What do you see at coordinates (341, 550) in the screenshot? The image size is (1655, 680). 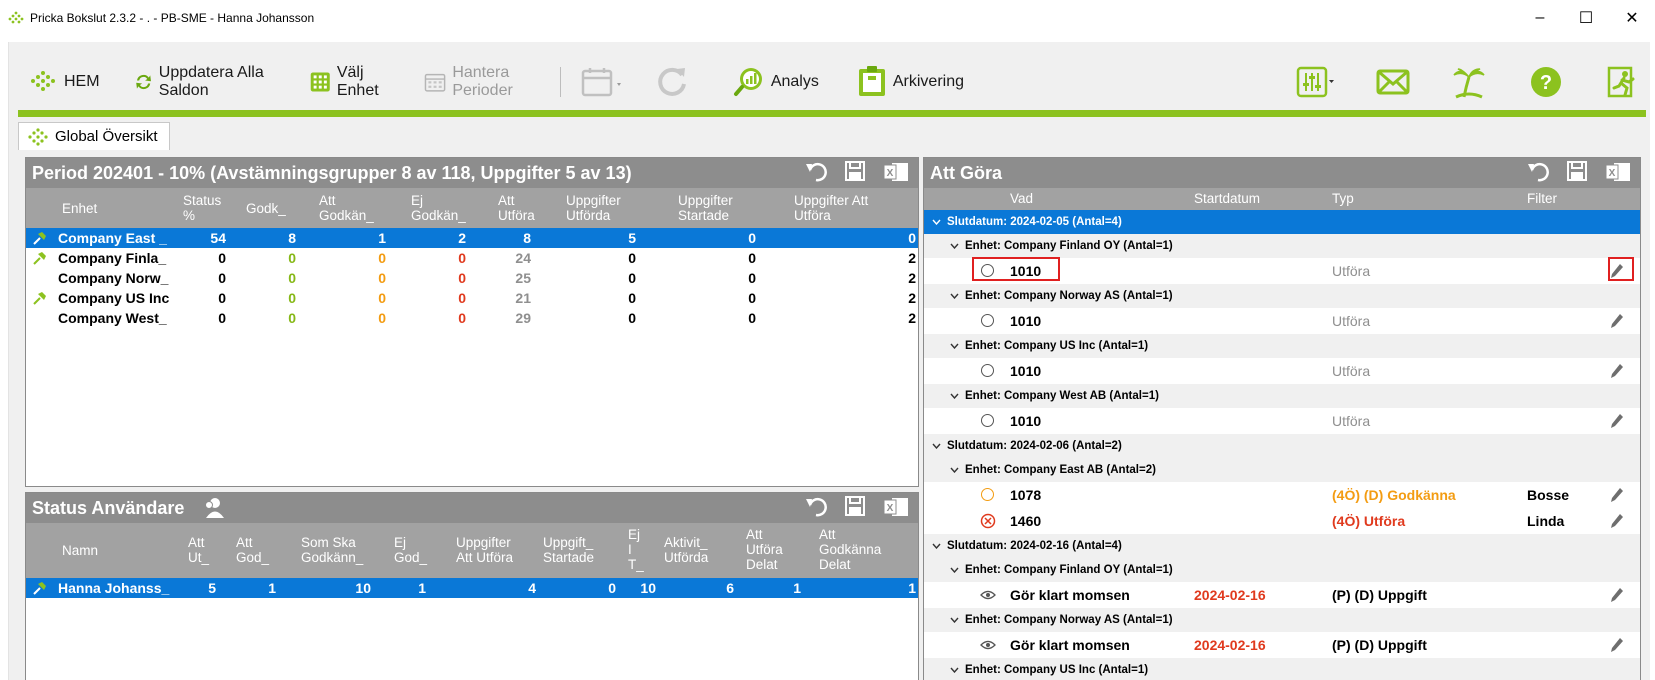 I see `col-som-ska-godkann: Som Ska Godkänn_` at bounding box center [341, 550].